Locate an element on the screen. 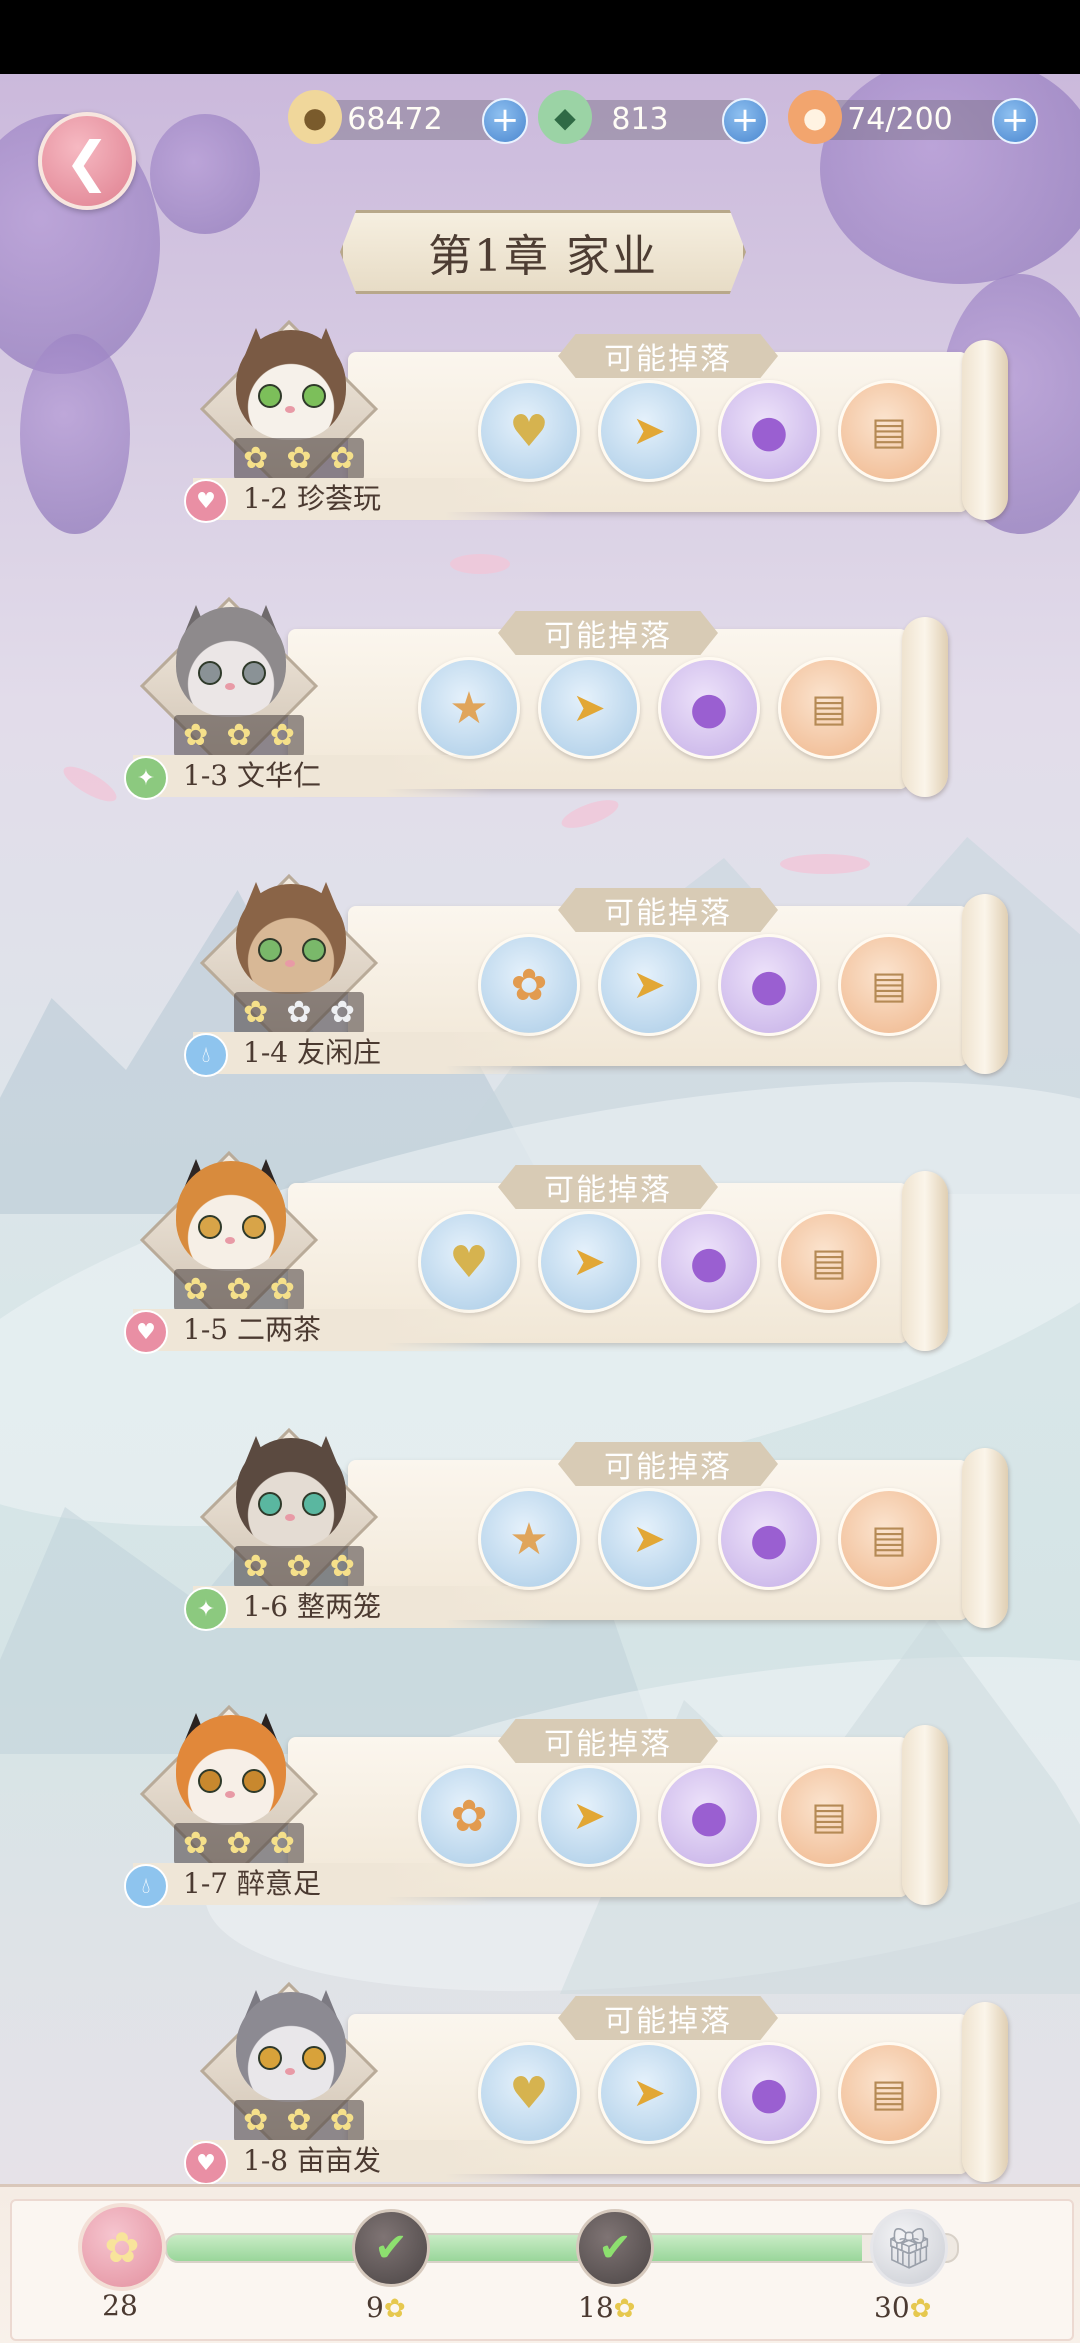  flower-cookie-icon: ✿ is located at coordinates (469, 1816).